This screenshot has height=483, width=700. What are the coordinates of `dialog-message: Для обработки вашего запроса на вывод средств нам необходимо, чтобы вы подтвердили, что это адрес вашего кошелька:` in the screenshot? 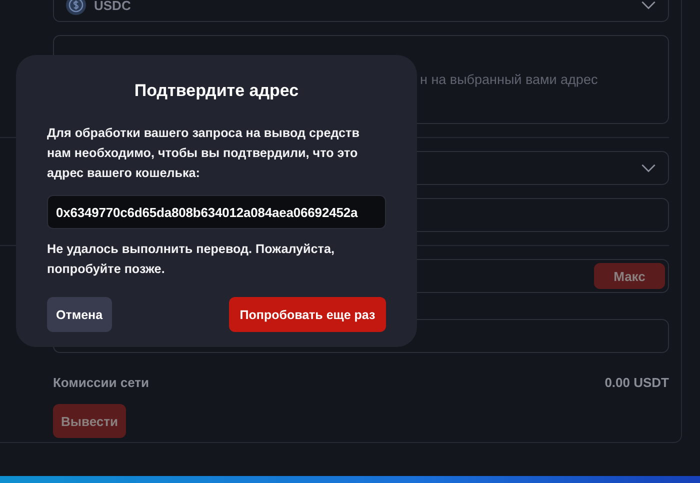 It's located at (203, 153).